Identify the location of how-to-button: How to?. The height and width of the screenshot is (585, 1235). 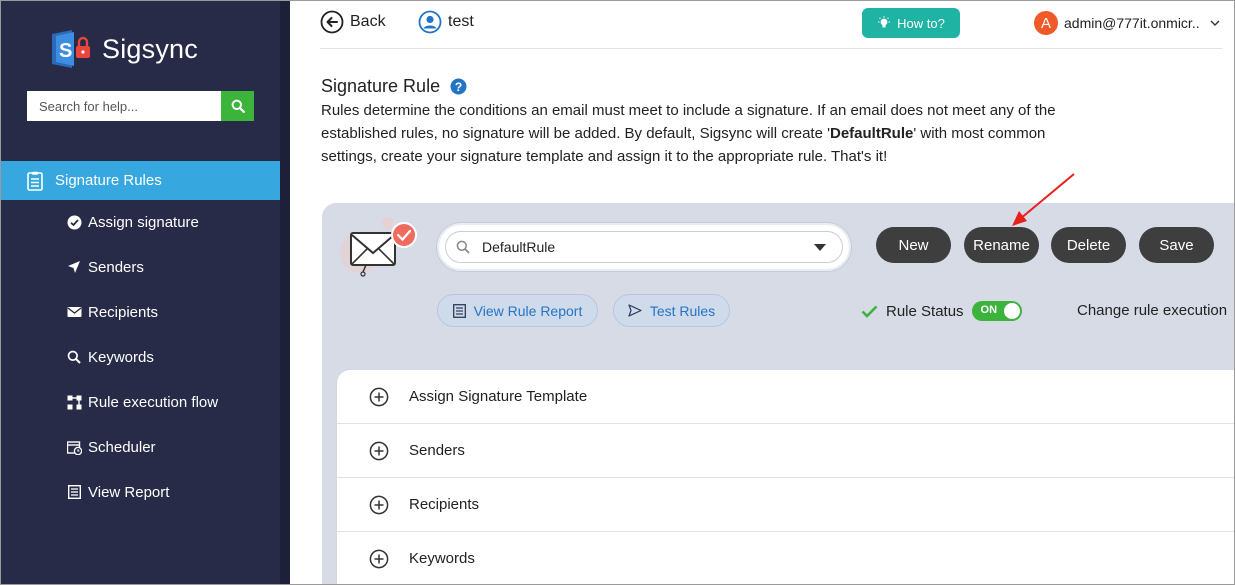
(911, 23).